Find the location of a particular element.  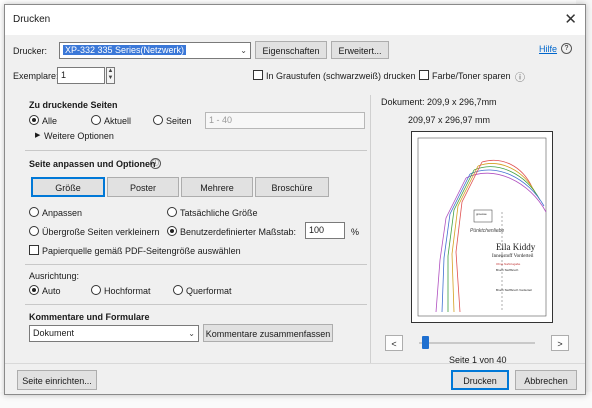

radio-landscape-label: Querformat is located at coordinates (209, 291).